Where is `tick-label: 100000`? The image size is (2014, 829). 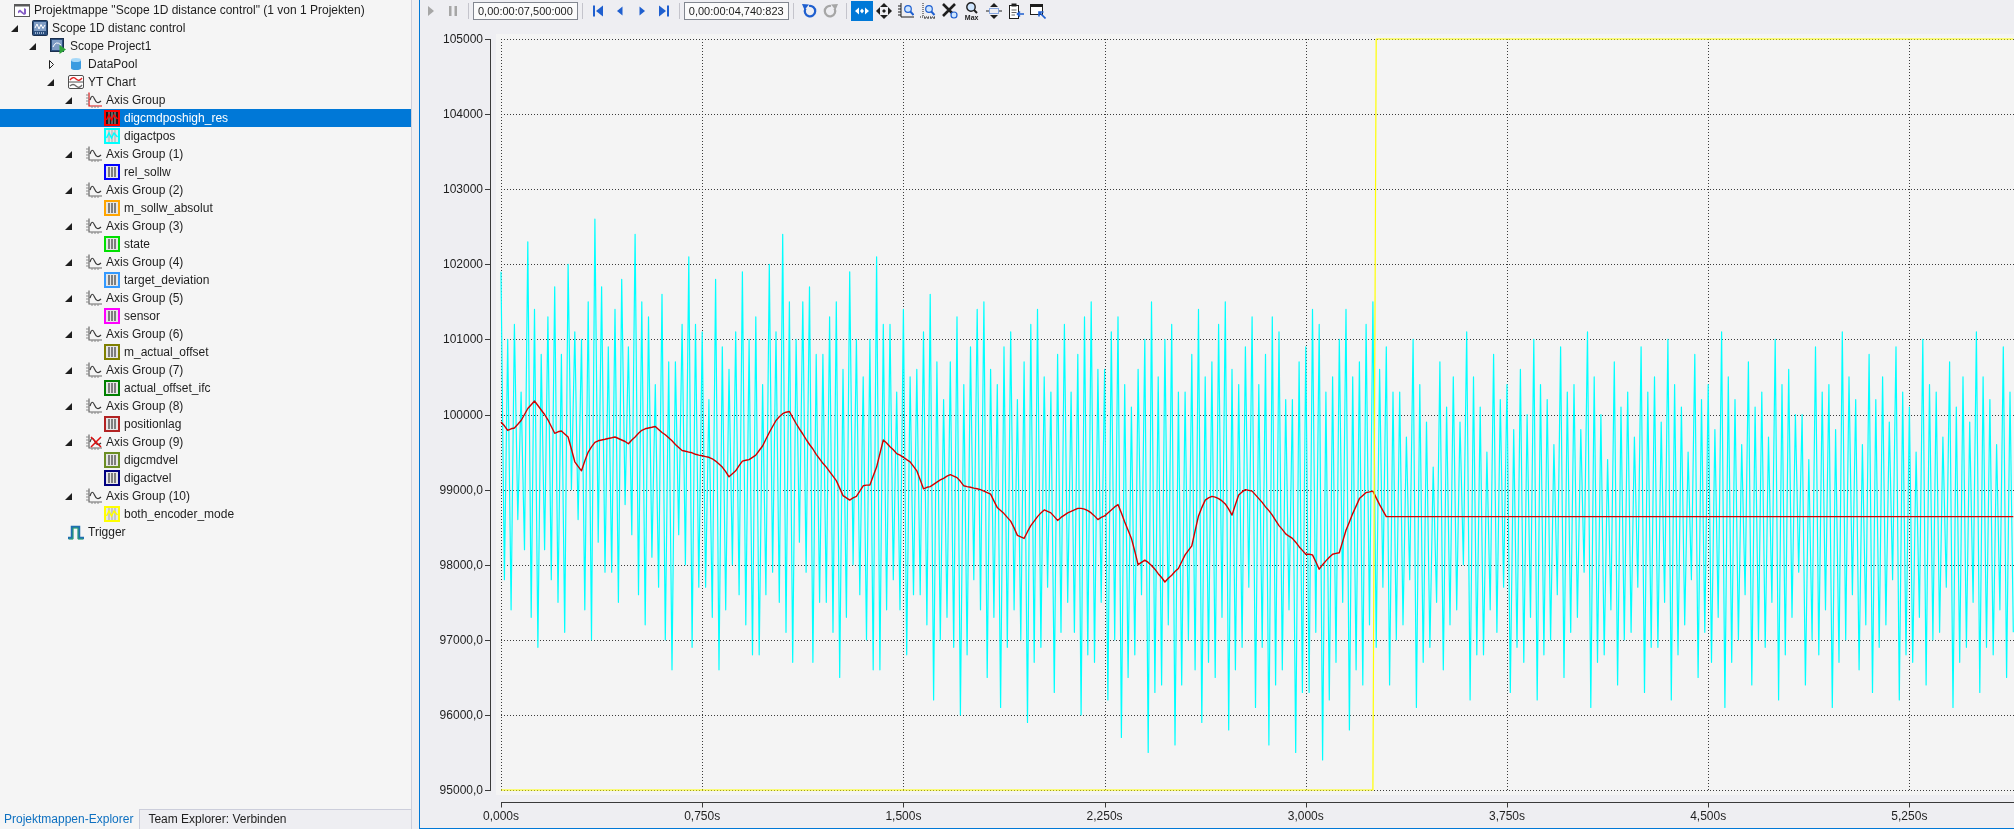 tick-label: 100000 is located at coordinates (462, 414).